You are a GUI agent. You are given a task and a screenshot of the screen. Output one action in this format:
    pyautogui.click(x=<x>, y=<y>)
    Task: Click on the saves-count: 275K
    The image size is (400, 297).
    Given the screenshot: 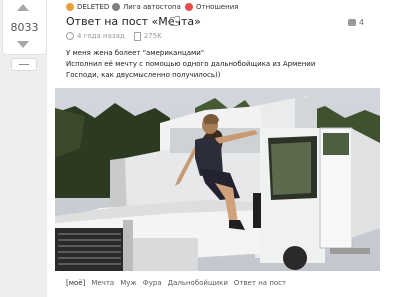 What is the action you would take?
    pyautogui.click(x=152, y=36)
    